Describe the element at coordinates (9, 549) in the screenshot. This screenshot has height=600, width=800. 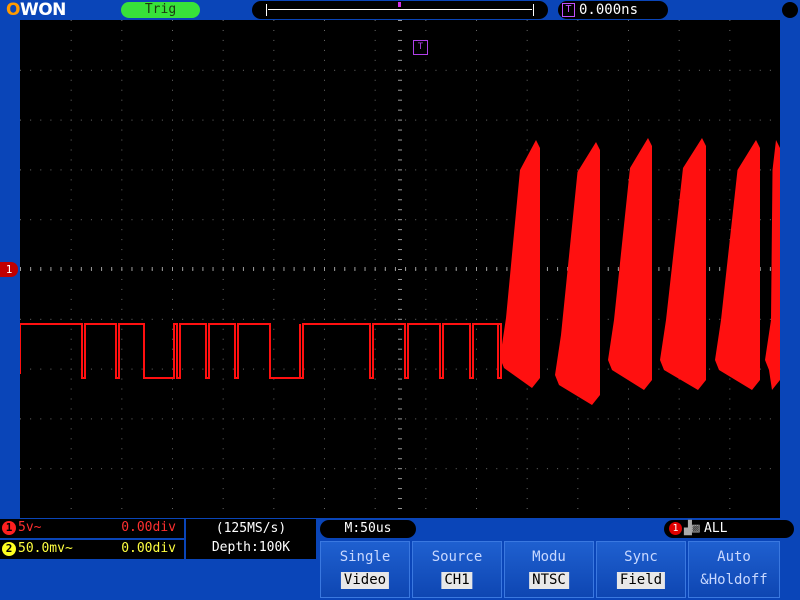
I see `ch2-badge: 2` at that location.